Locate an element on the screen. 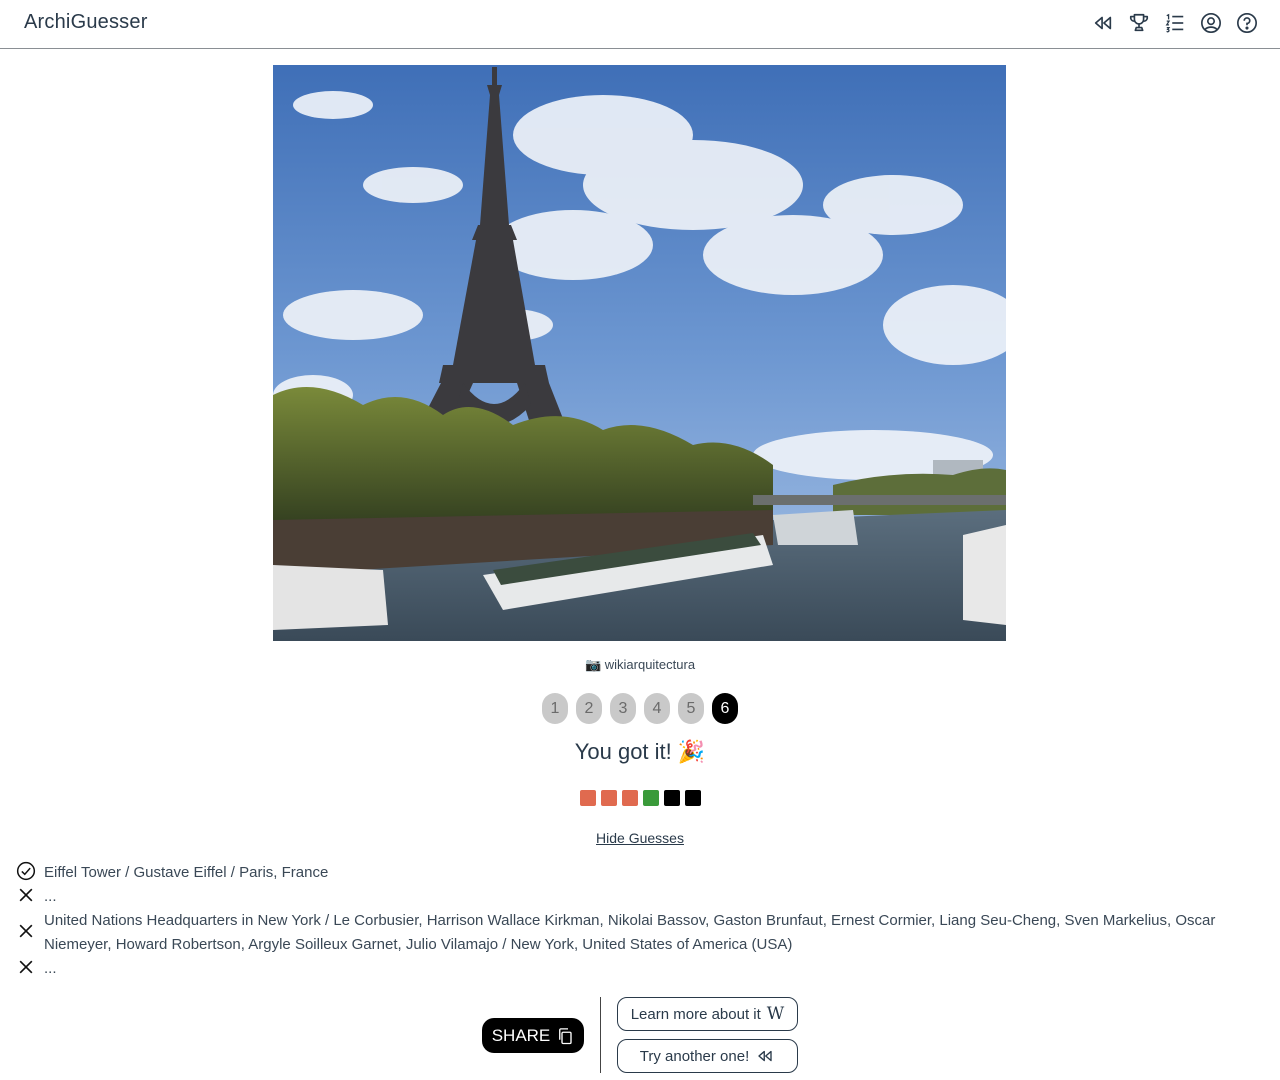  share-label: SHARE is located at coordinates (521, 1035).